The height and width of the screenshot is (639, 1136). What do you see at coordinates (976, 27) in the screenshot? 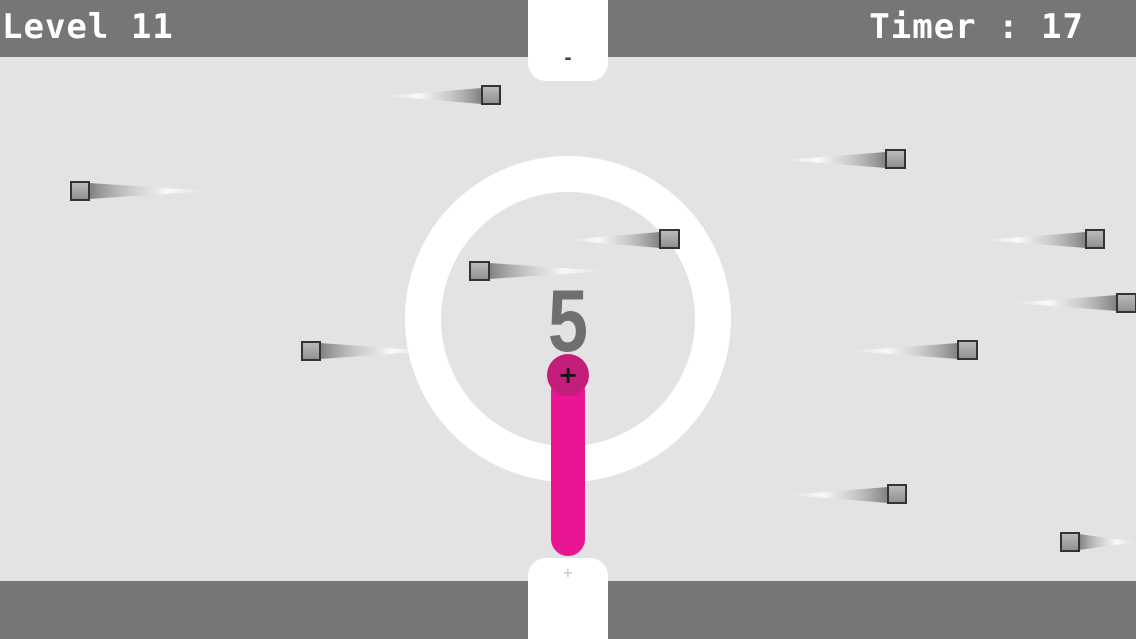
I see `timer-label: Timer : 17` at bounding box center [976, 27].